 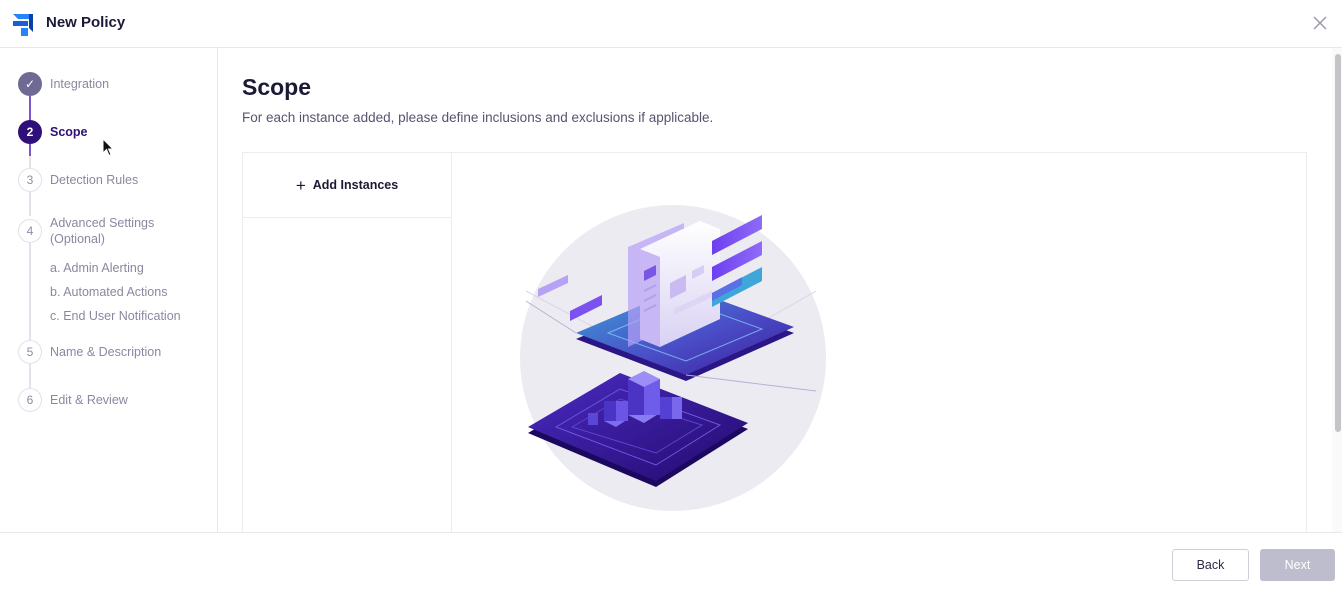 I want to click on step-number: 4, so click(x=30, y=231).